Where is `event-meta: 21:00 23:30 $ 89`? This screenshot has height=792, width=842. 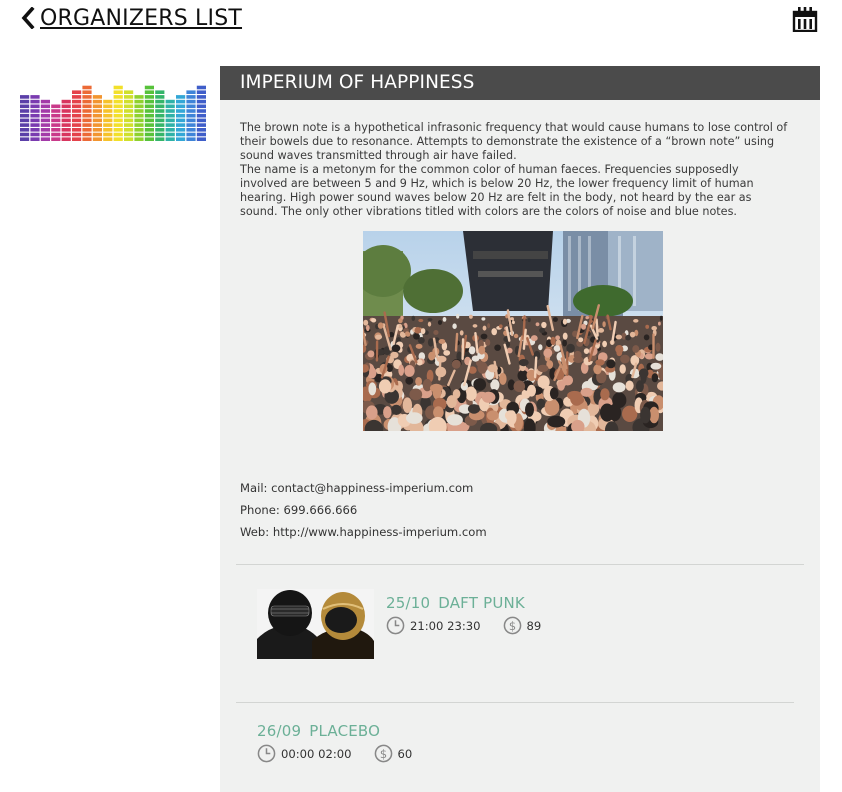 event-meta: 21:00 23:30 $ 89 is located at coordinates (463, 625).